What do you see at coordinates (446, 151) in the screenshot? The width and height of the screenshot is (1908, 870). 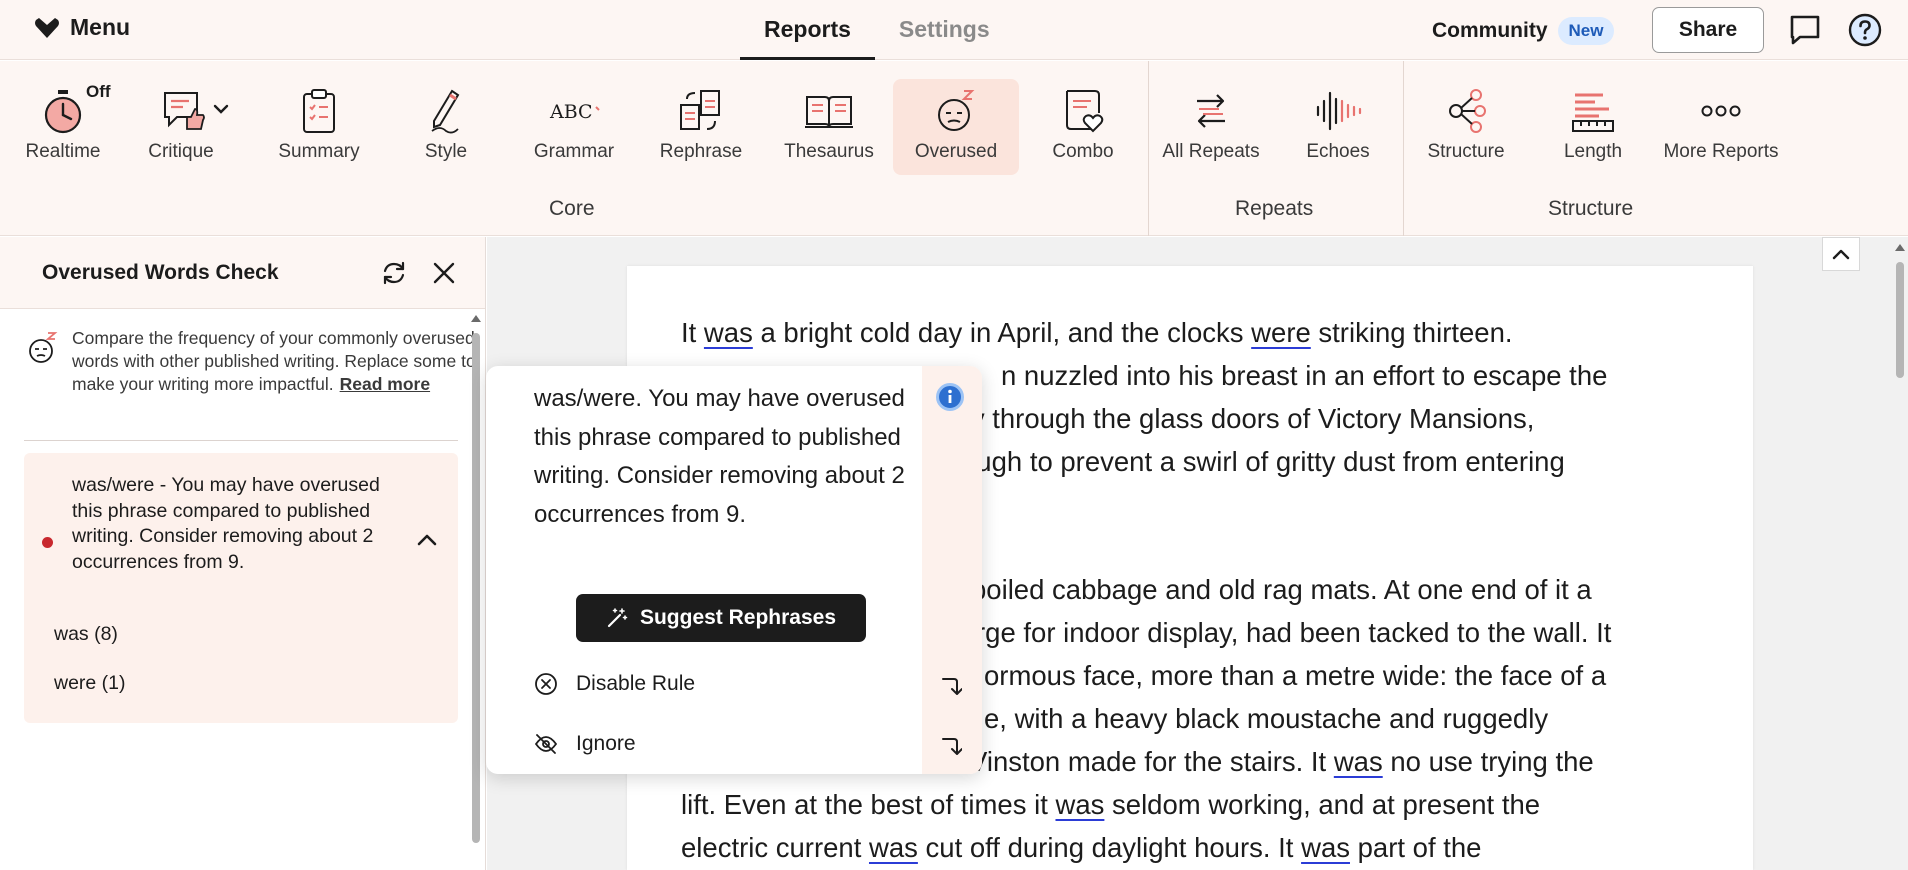 I see `style-label: Style` at bounding box center [446, 151].